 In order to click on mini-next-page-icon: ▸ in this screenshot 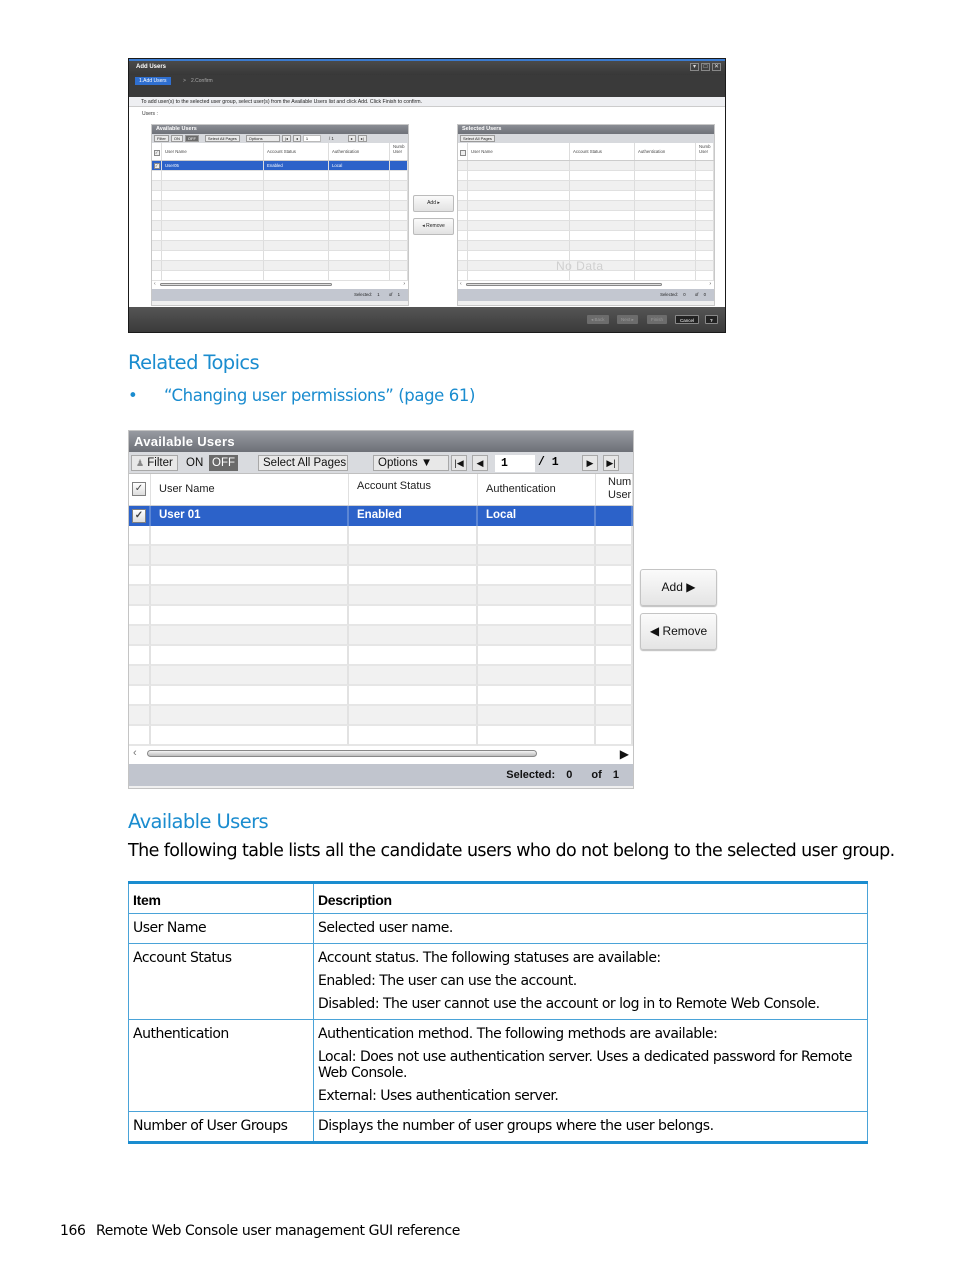, I will do `click(351, 138)`.